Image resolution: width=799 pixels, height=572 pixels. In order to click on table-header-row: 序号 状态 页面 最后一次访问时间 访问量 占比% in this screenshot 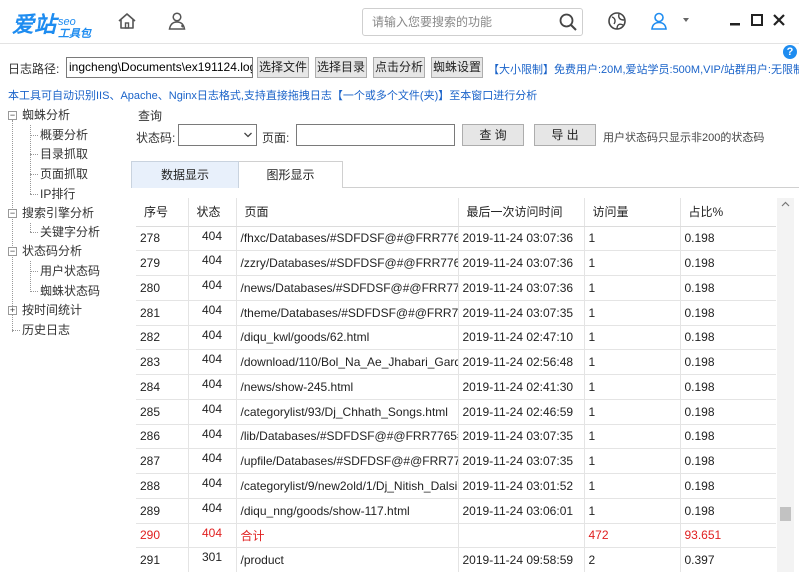, I will do `click(456, 212)`.